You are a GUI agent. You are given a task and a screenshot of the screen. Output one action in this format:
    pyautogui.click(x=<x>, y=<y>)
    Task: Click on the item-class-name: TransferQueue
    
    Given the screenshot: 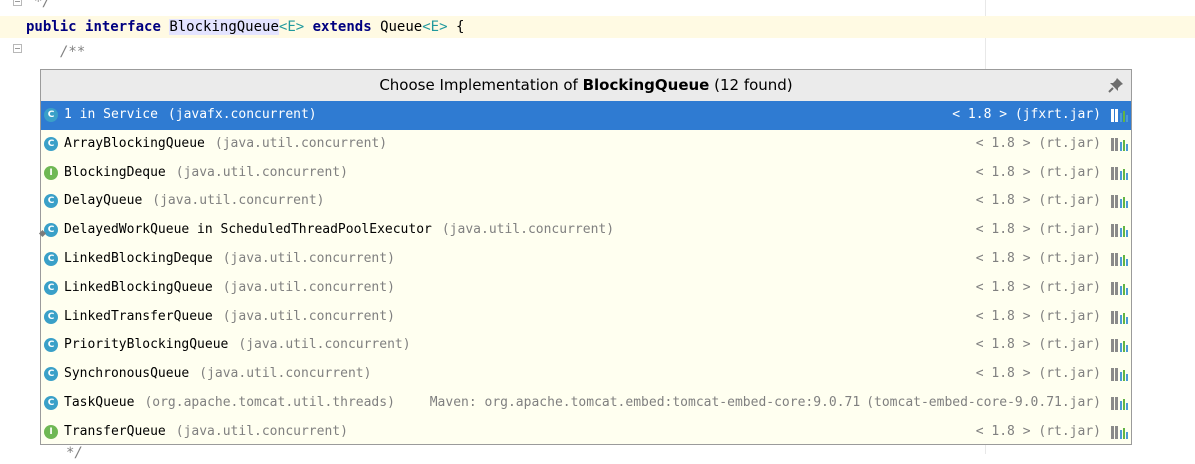 What is the action you would take?
    pyautogui.click(x=115, y=431)
    